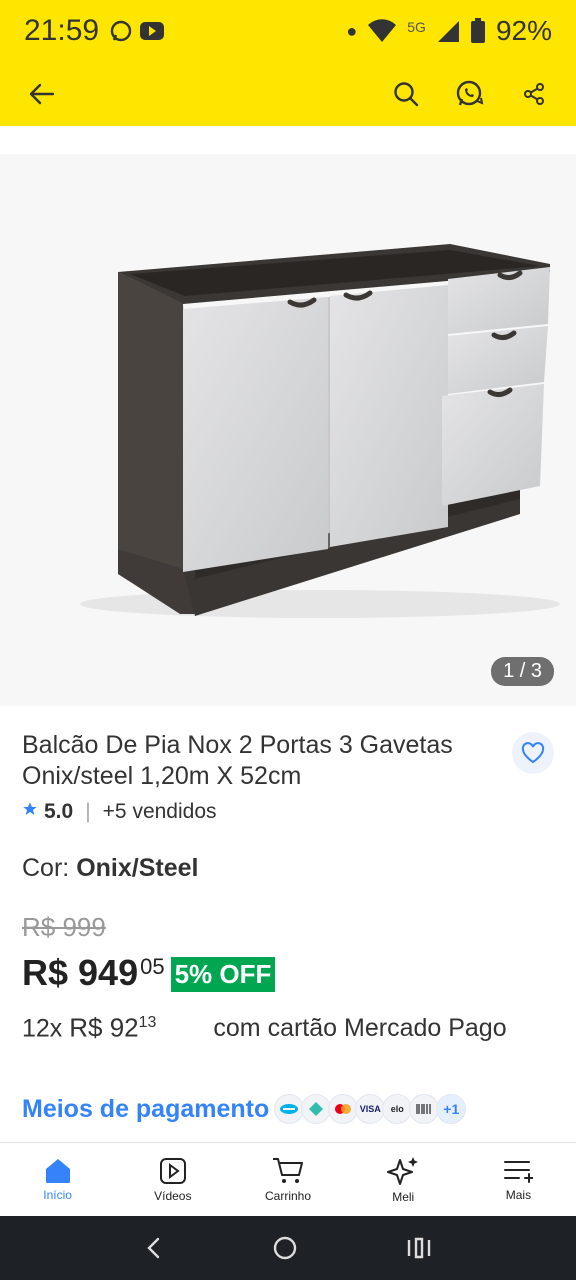 This screenshot has height=1280, width=576. What do you see at coordinates (403, 1196) in the screenshot?
I see `tab-label: Meli` at bounding box center [403, 1196].